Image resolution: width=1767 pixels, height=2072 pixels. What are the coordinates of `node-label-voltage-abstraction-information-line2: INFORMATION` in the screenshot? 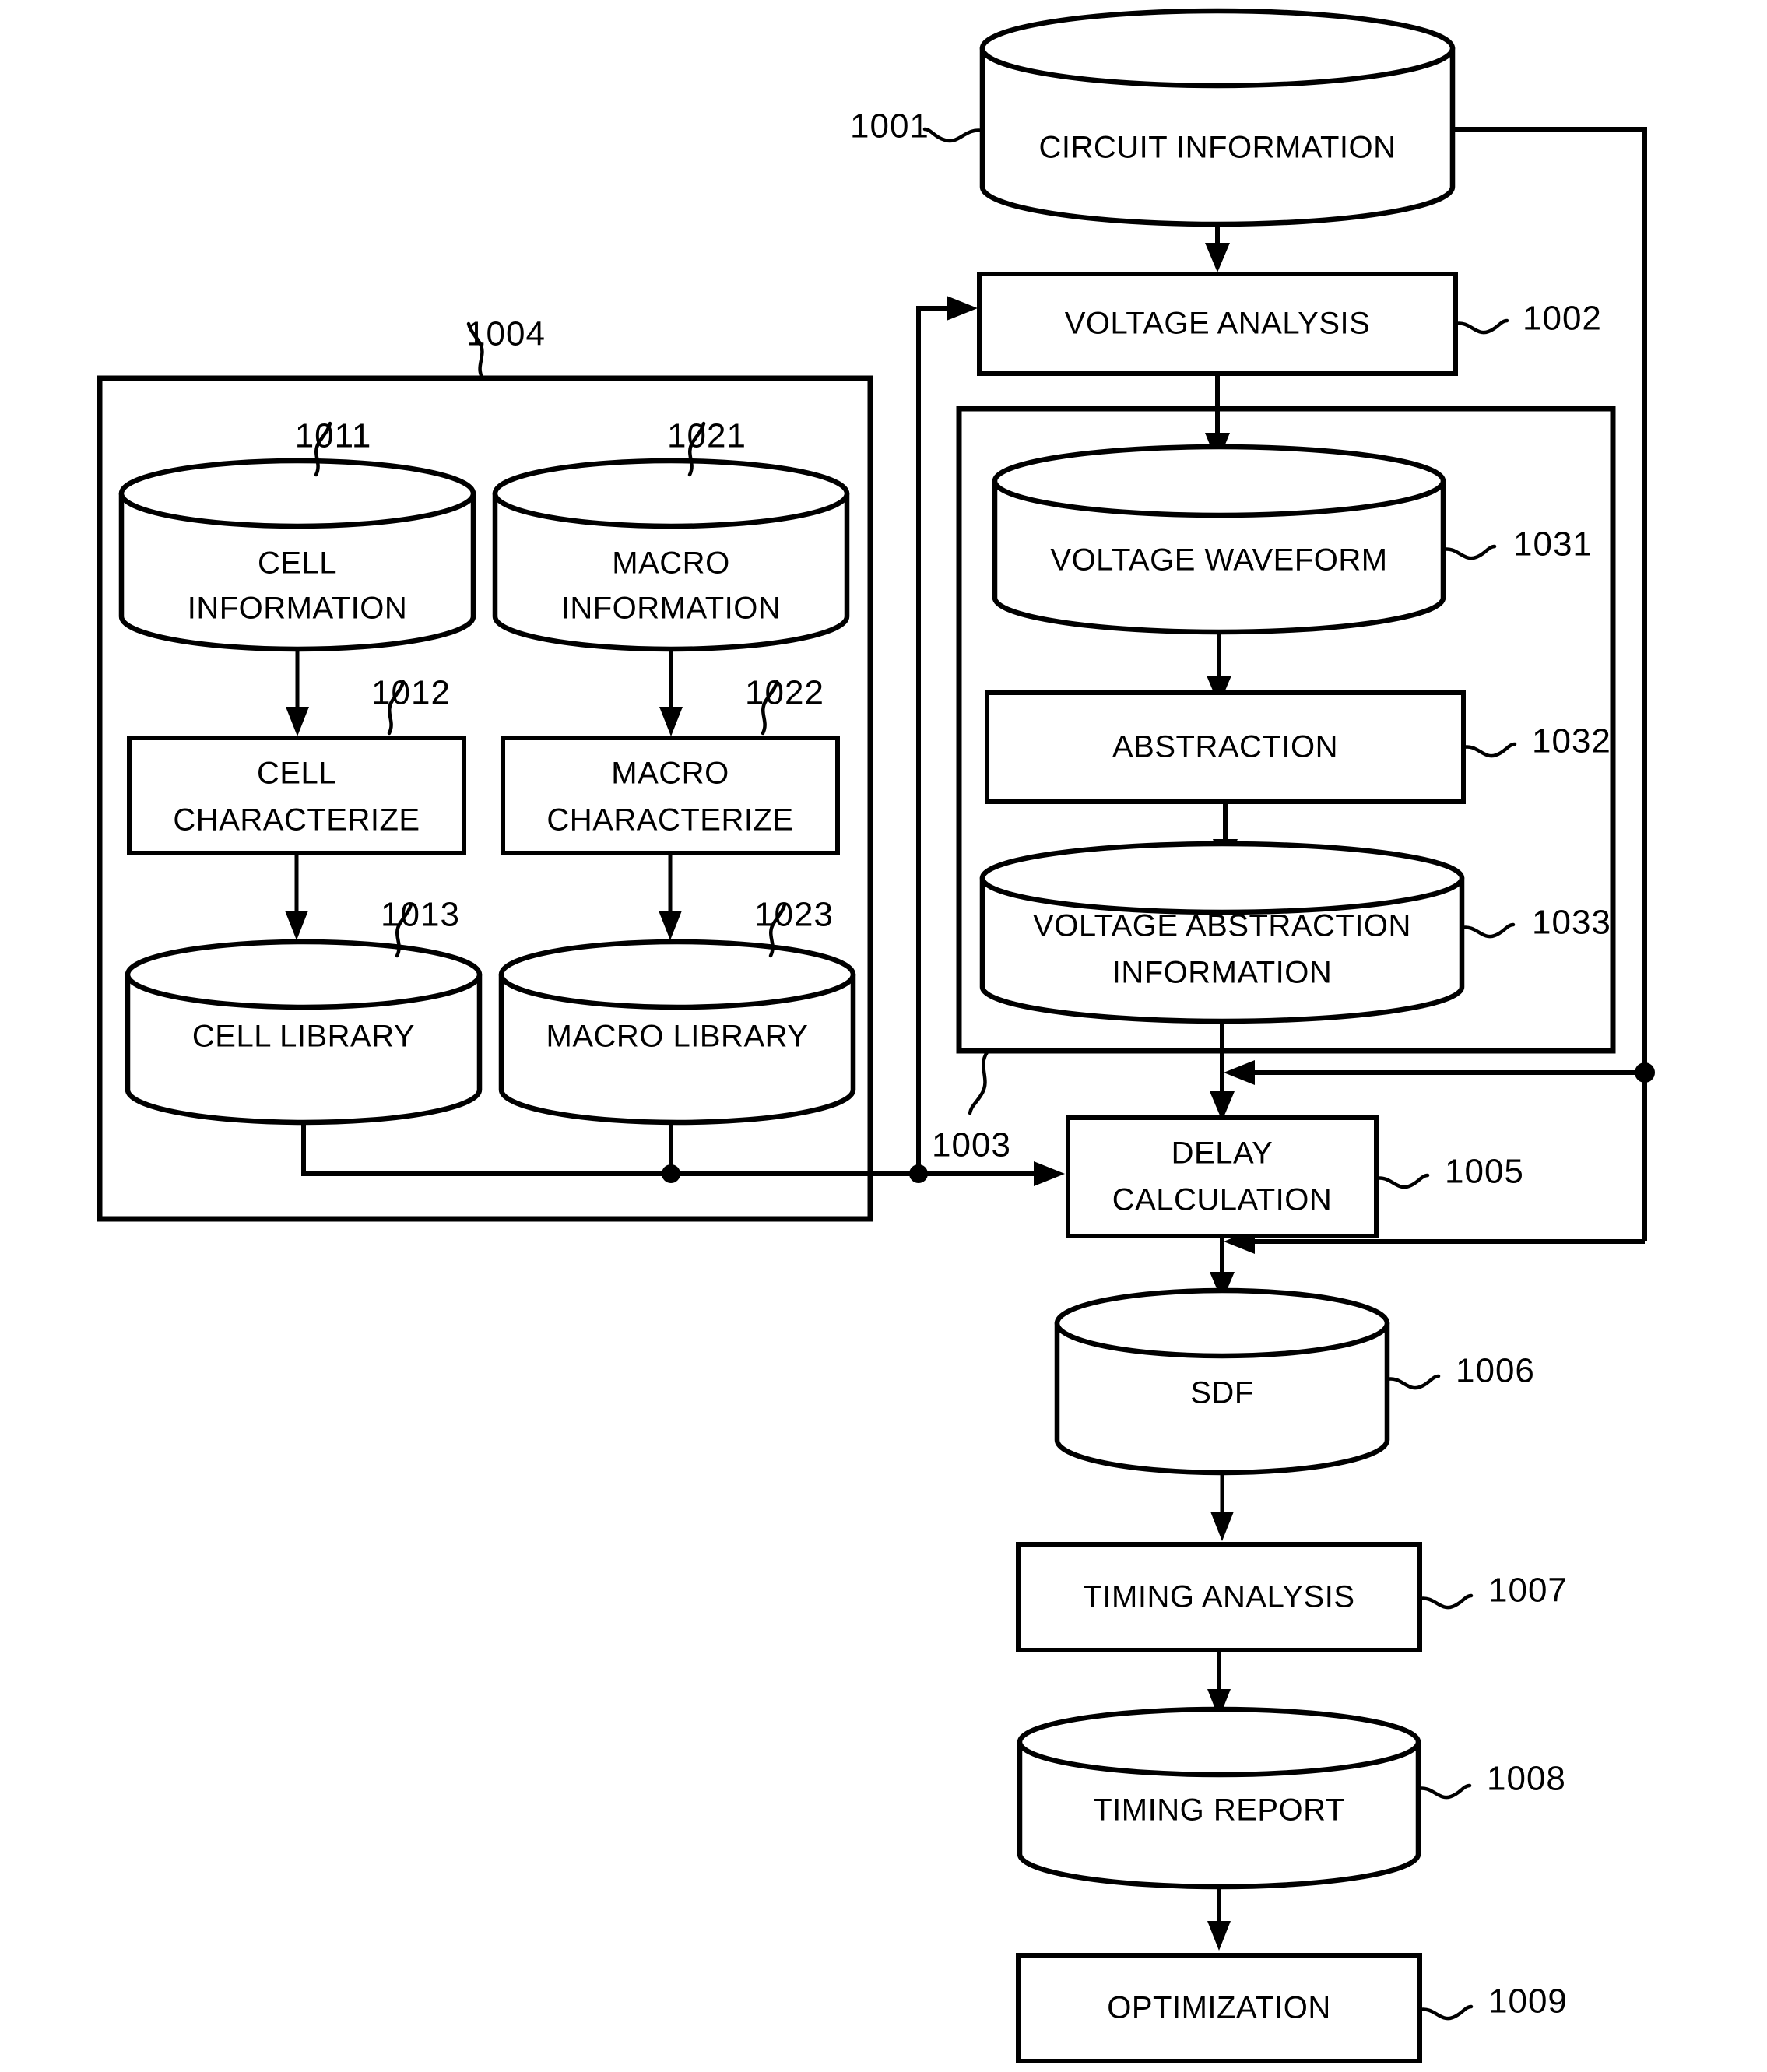 It's located at (1222, 973).